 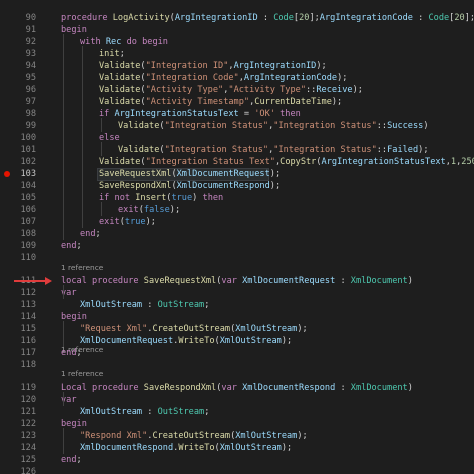 I want to click on code-token: WriteTo, so click(x=196, y=341).